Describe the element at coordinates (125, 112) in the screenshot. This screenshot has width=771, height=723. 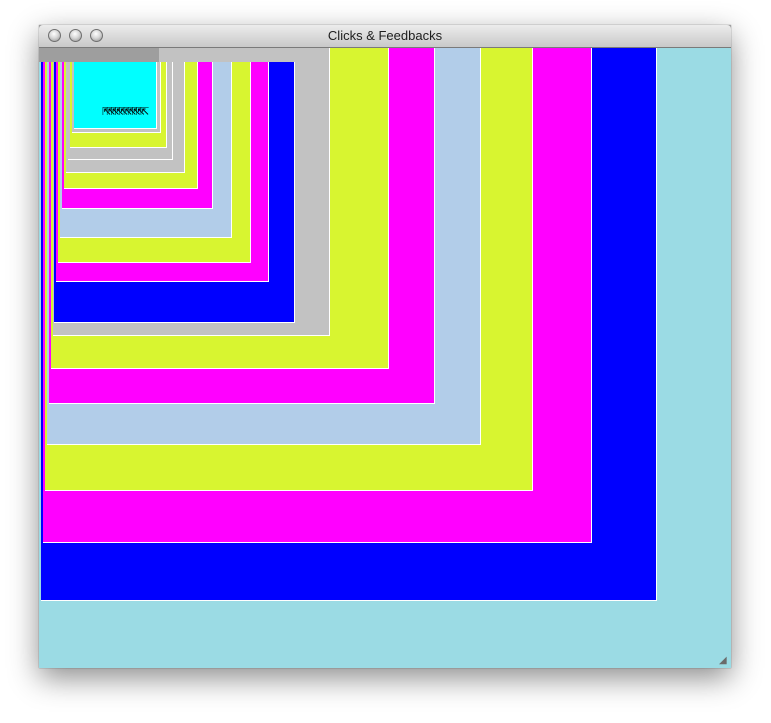
I see `cursor-trail-icons: ⇱⇱⇱⇱⇱⇱⇱⇱⇱⇱` at that location.